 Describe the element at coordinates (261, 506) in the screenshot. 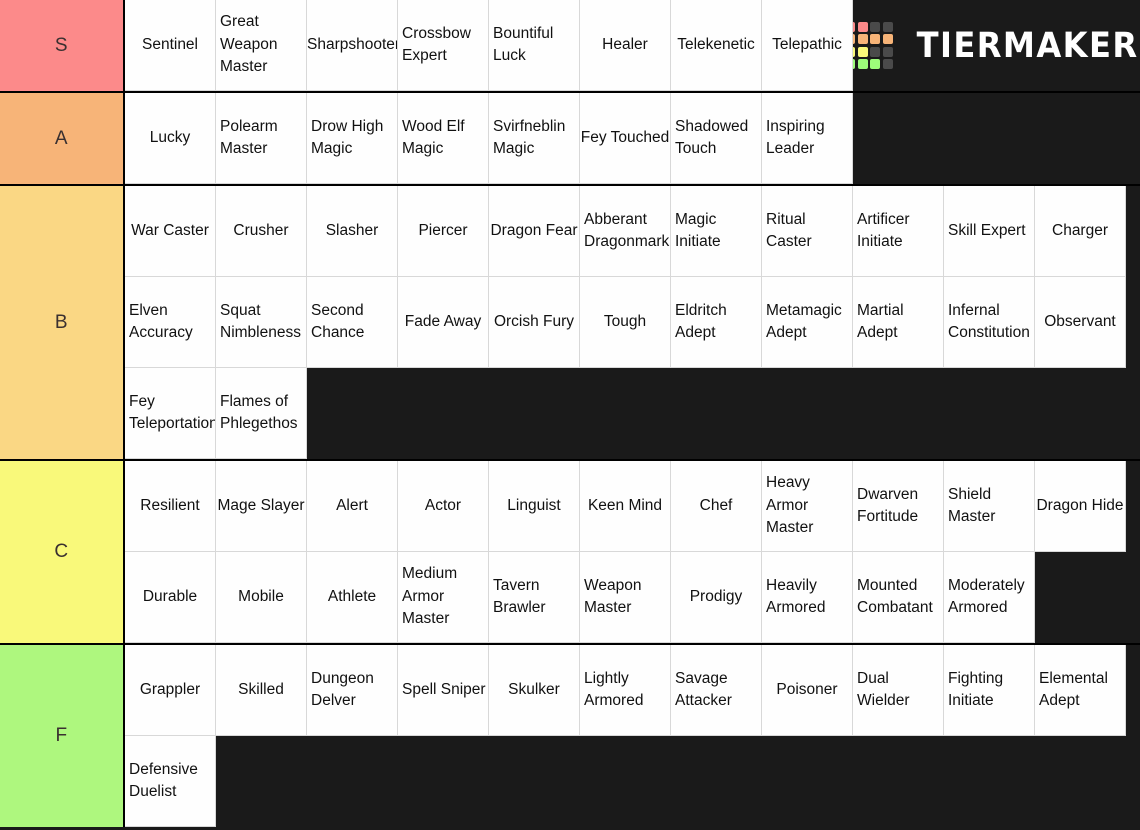

I see `tier-item: Mage Slayer` at that location.